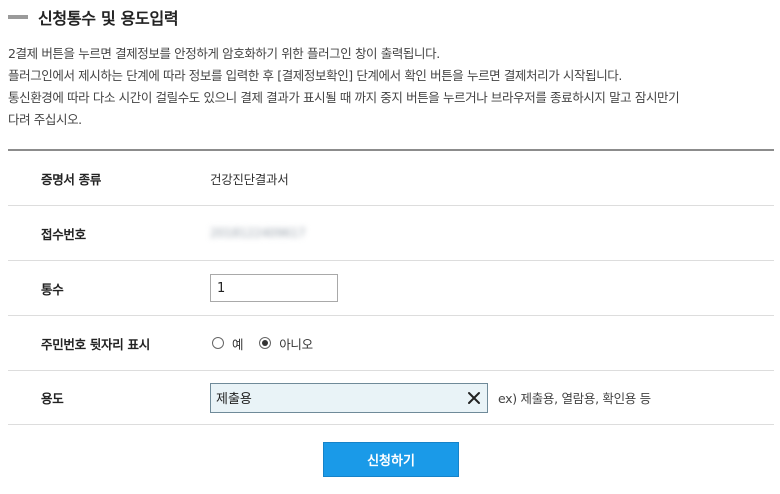  What do you see at coordinates (95, 344) in the screenshot?
I see `id-display-label: 주민번호 뒷자리 표시` at bounding box center [95, 344].